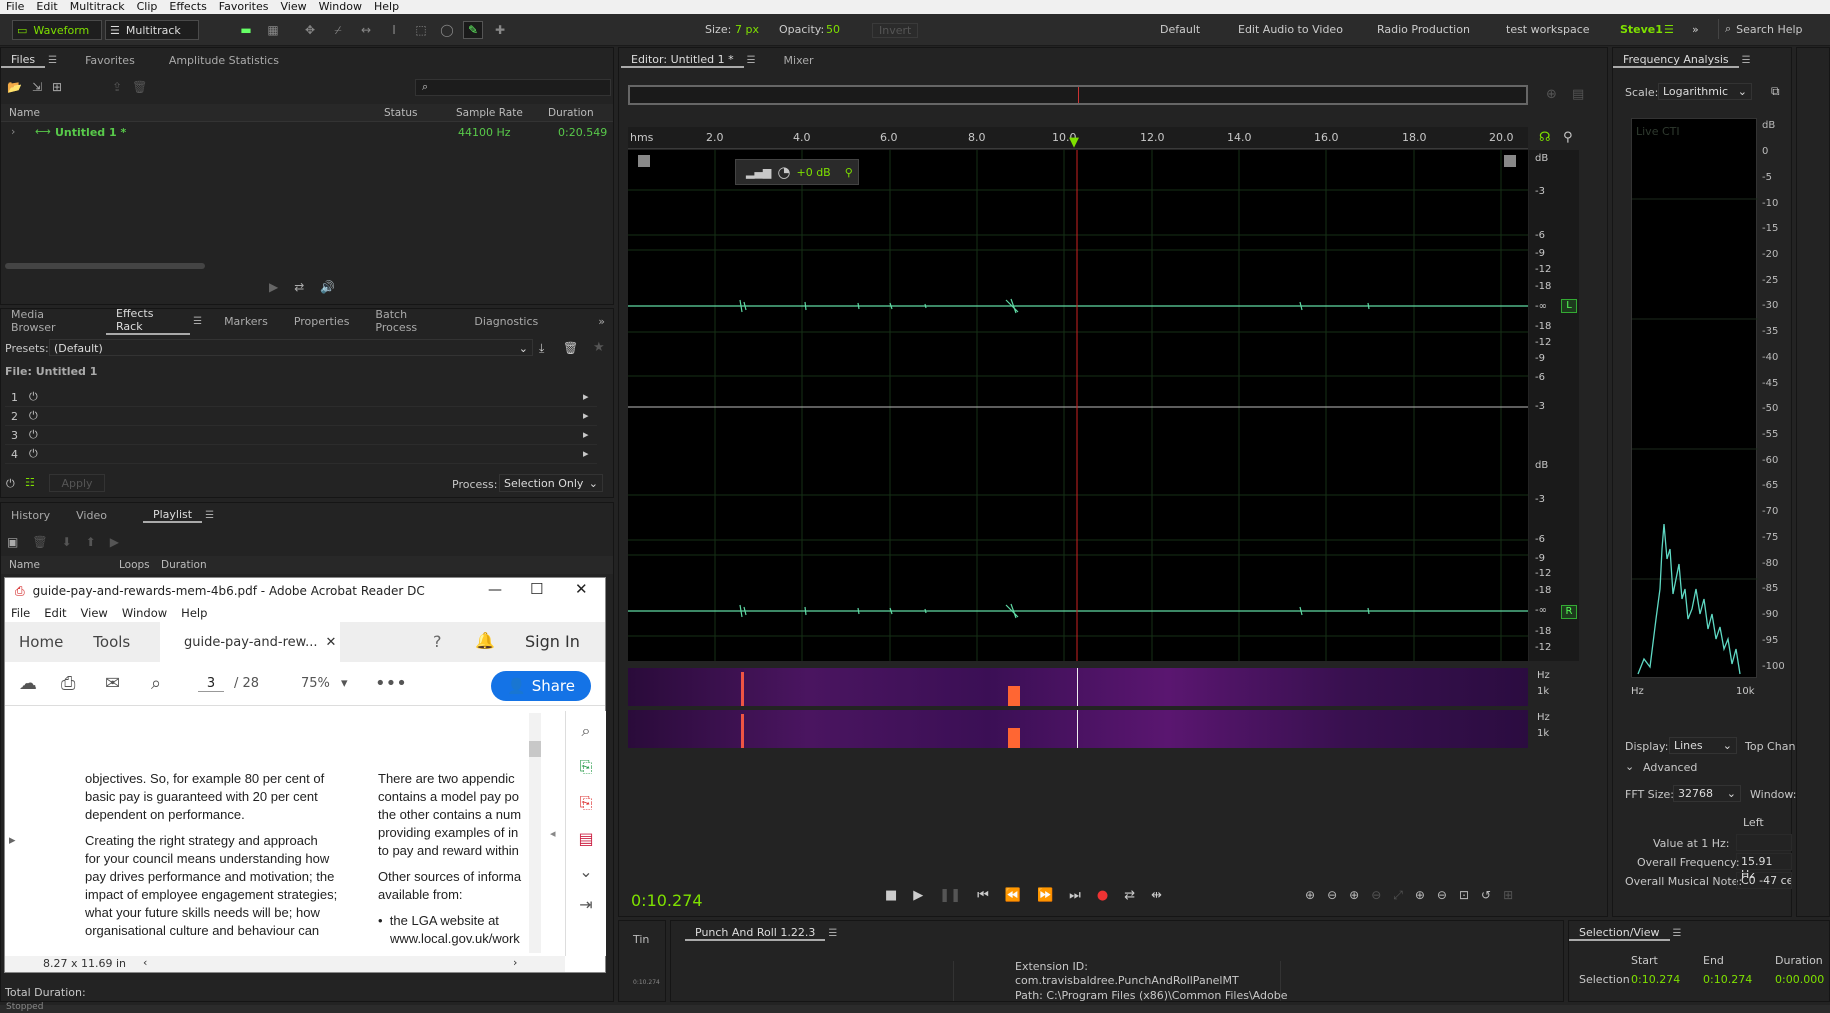 The width and height of the screenshot is (1830, 1013). I want to click on page-input: 3, so click(211, 684).